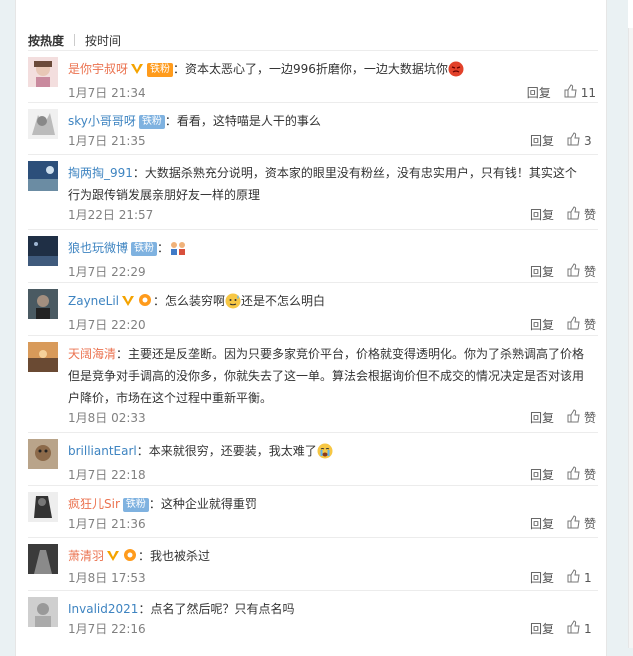  I want to click on comment-item: 萧清羽 ：我也被杀过 1月8日 17:53 回复 1, so click(313, 563).